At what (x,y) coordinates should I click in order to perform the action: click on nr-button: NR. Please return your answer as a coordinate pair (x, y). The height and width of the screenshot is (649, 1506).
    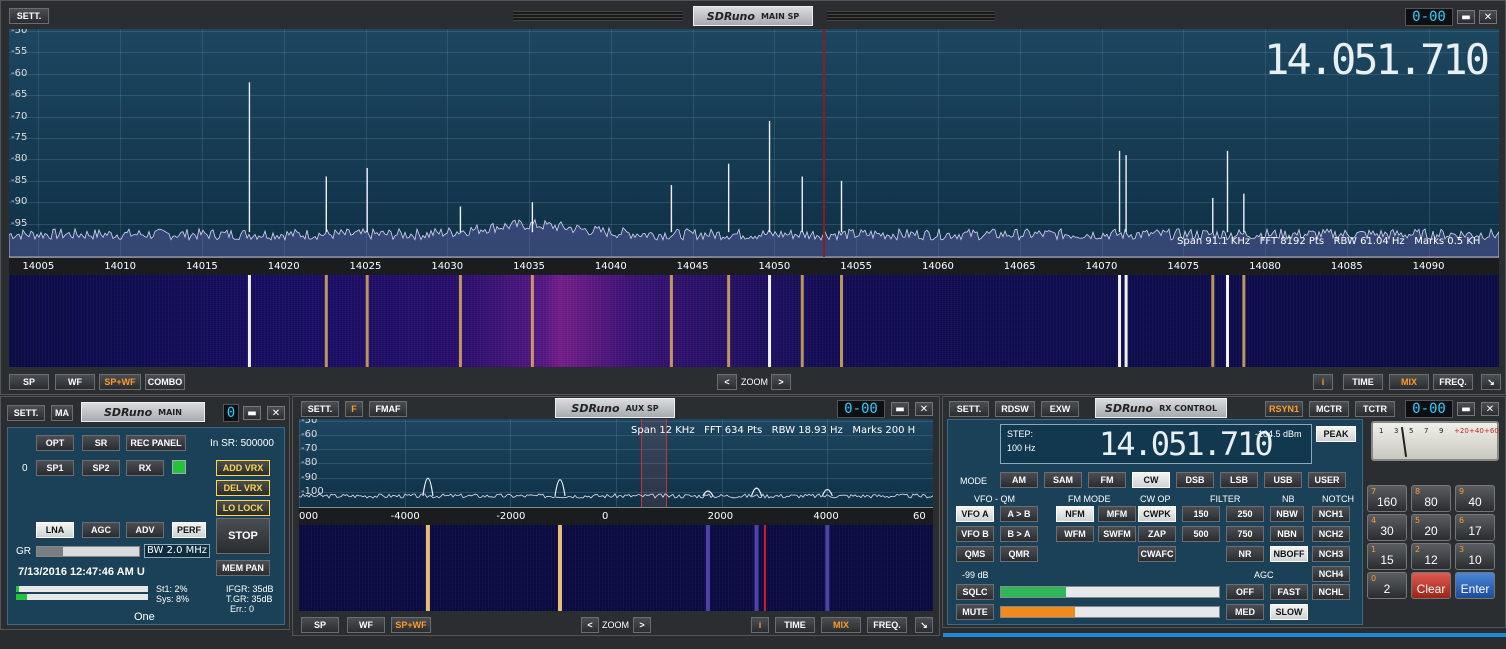
    Looking at the image, I should click on (1245, 554).